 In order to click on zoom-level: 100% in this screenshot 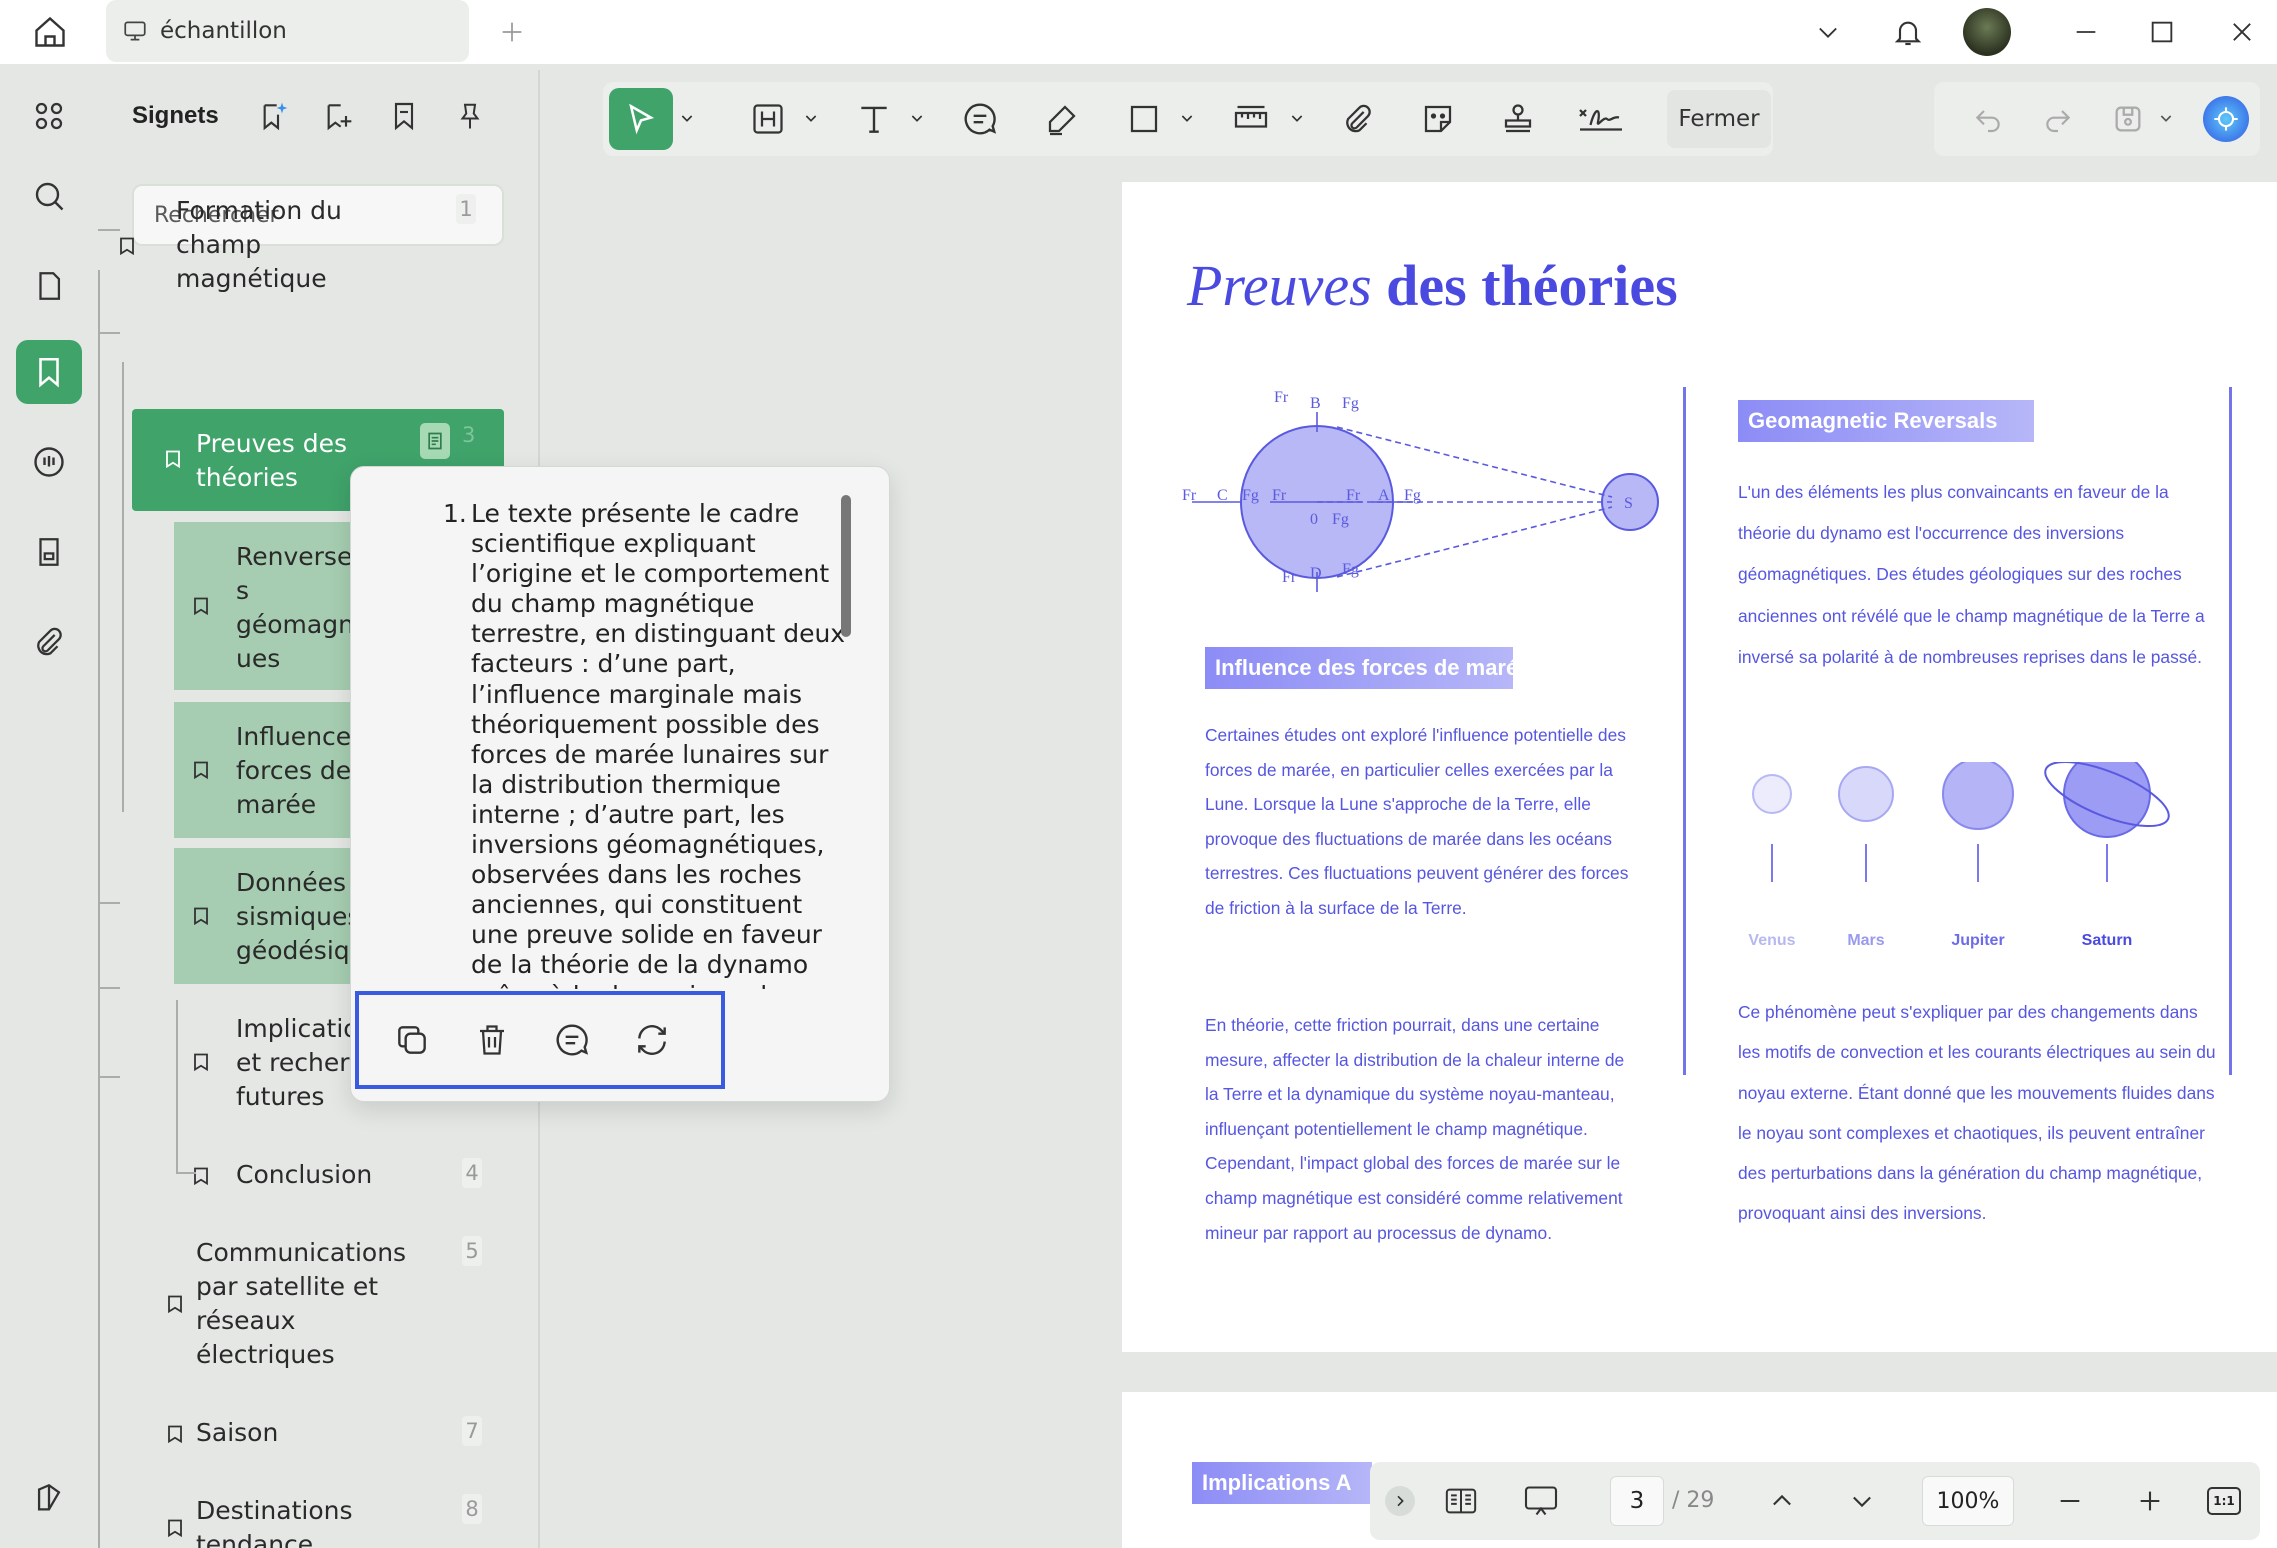, I will do `click(1968, 1501)`.